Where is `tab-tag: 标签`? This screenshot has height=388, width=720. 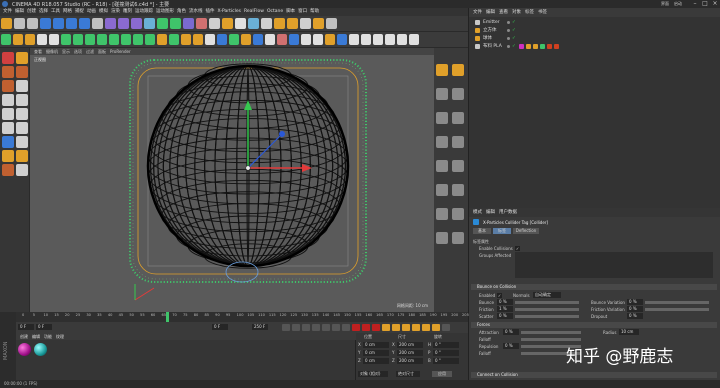
tab-tag: 标签 is located at coordinates (502, 231).